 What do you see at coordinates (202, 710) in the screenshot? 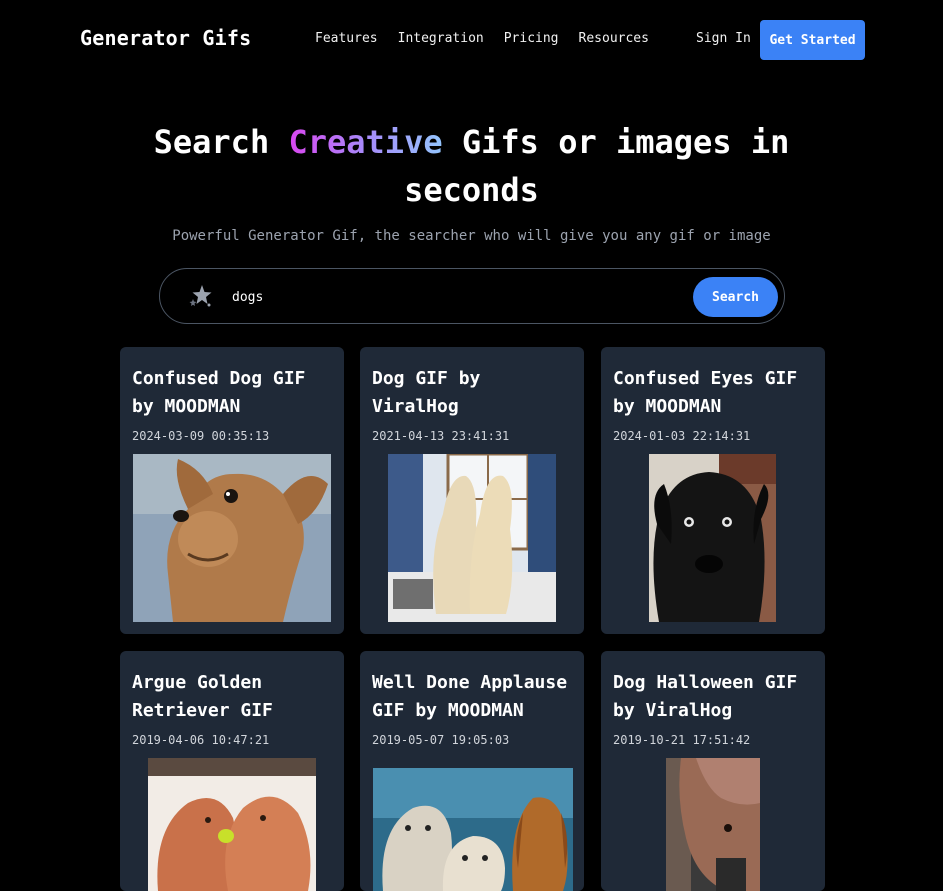
I see `card-title-line2: Retriever GIF` at bounding box center [202, 710].